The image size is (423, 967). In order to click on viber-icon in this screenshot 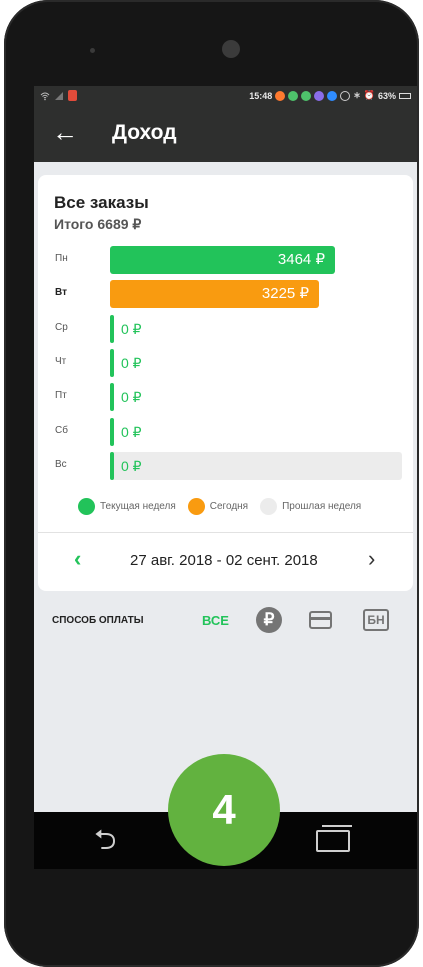, I will do `click(319, 95)`.